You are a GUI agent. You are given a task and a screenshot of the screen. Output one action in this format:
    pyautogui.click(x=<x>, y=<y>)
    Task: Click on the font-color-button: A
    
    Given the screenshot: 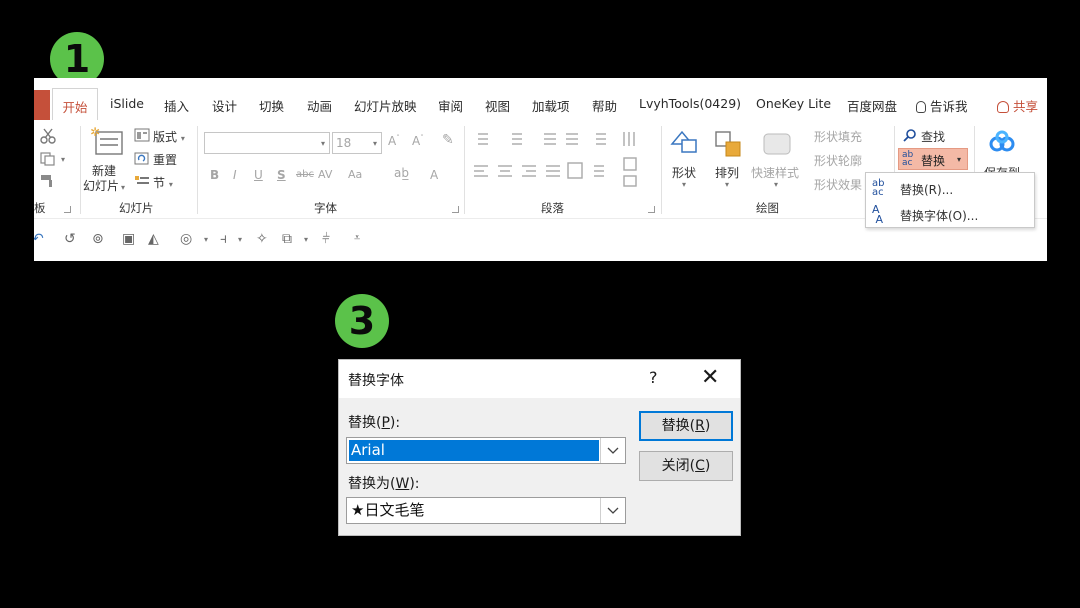 What is the action you would take?
    pyautogui.click(x=434, y=175)
    